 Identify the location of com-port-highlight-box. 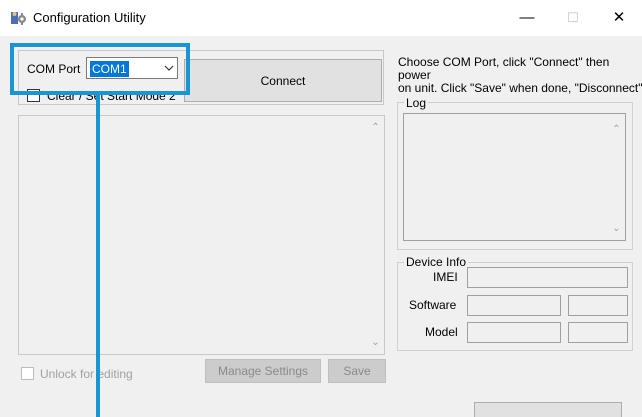
(100, 69).